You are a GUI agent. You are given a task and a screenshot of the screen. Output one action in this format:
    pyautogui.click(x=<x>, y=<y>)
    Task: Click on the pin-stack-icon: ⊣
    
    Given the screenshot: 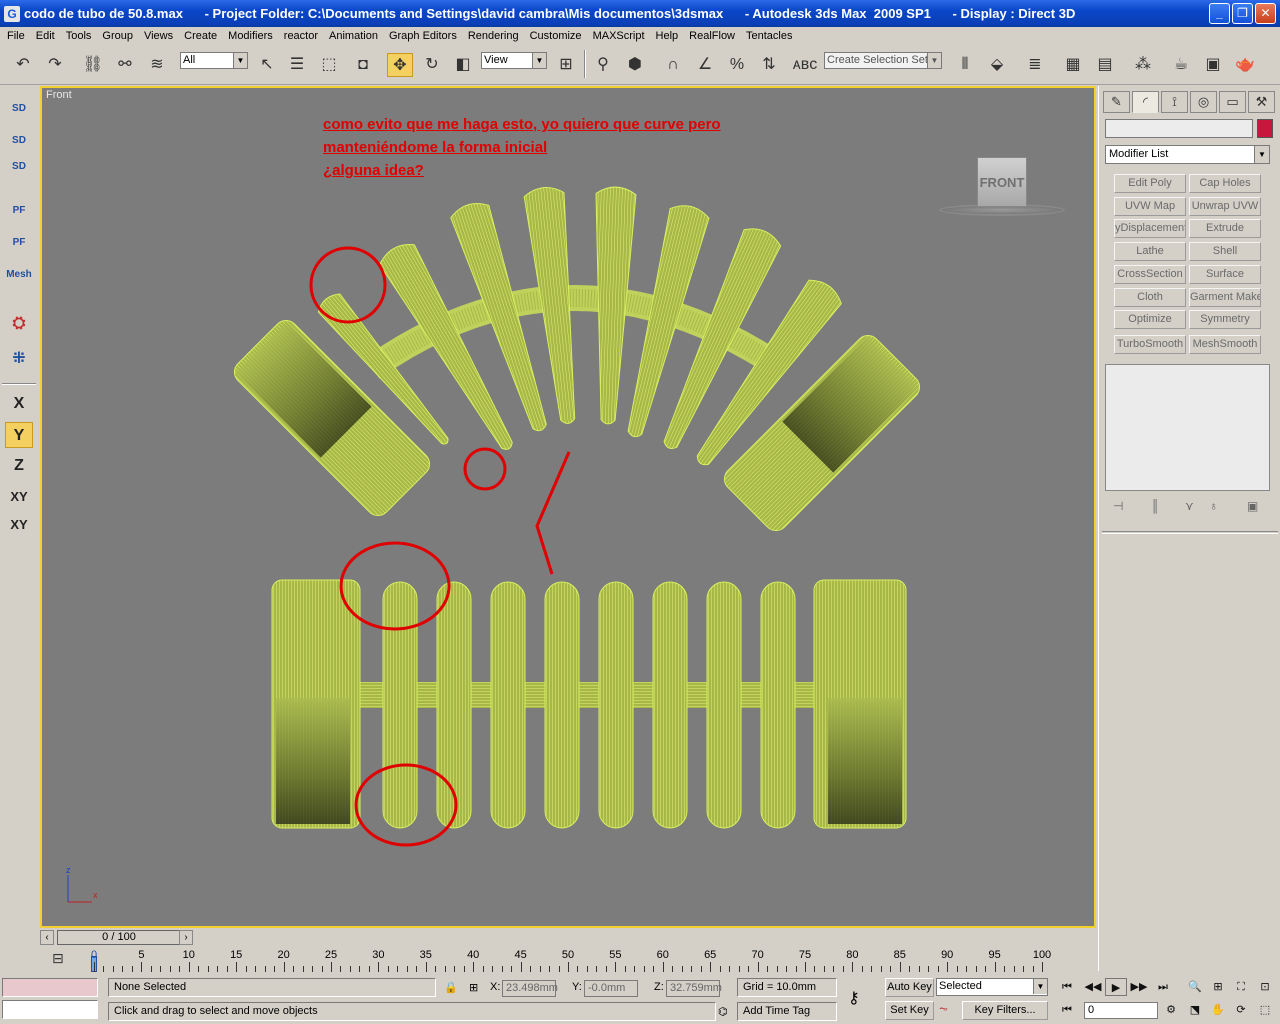 What is the action you would take?
    pyautogui.click(x=1118, y=506)
    